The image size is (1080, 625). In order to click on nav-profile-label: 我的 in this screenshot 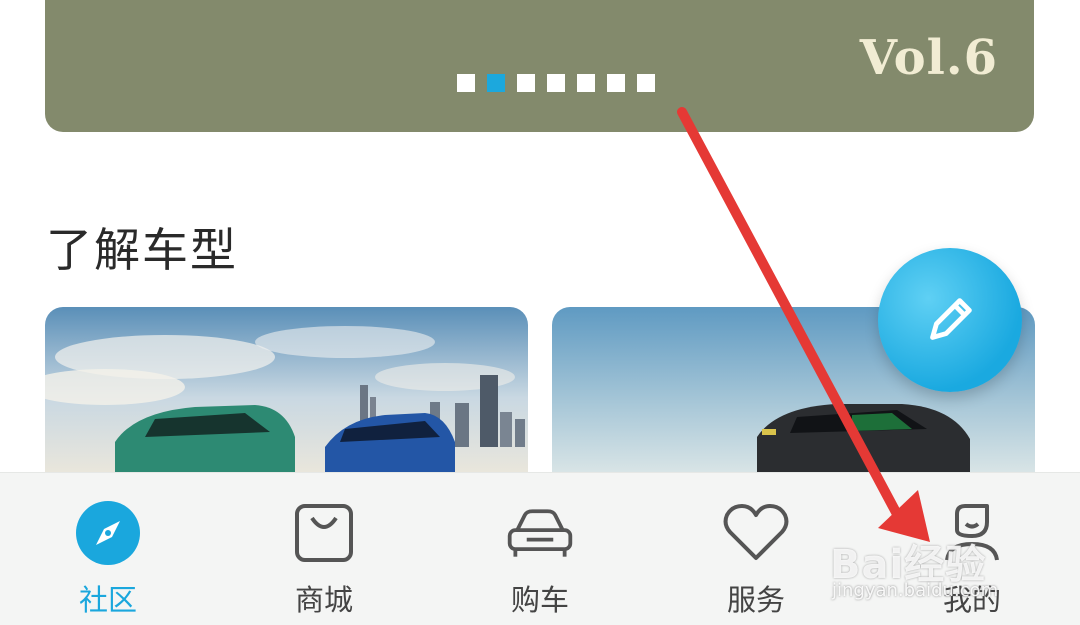, I will do `click(971, 600)`.